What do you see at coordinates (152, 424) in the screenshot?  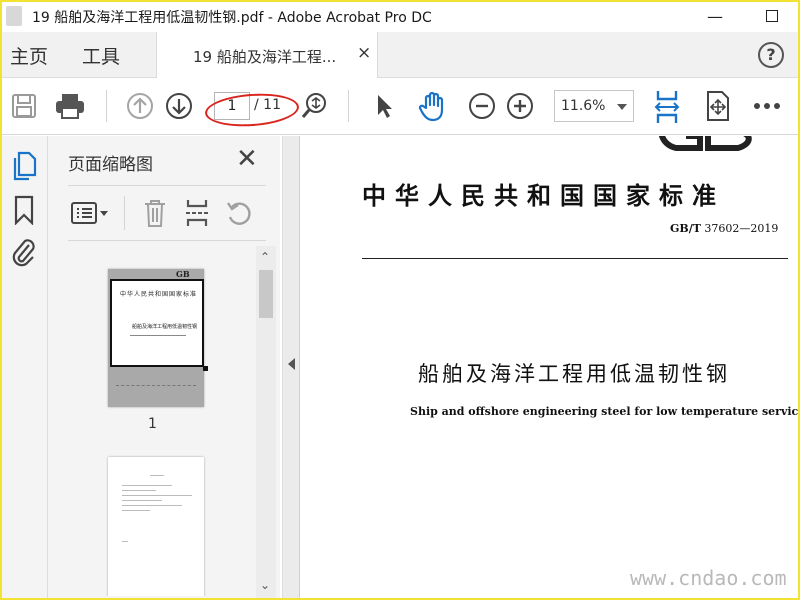 I see `page-thumbnail-label: 1` at bounding box center [152, 424].